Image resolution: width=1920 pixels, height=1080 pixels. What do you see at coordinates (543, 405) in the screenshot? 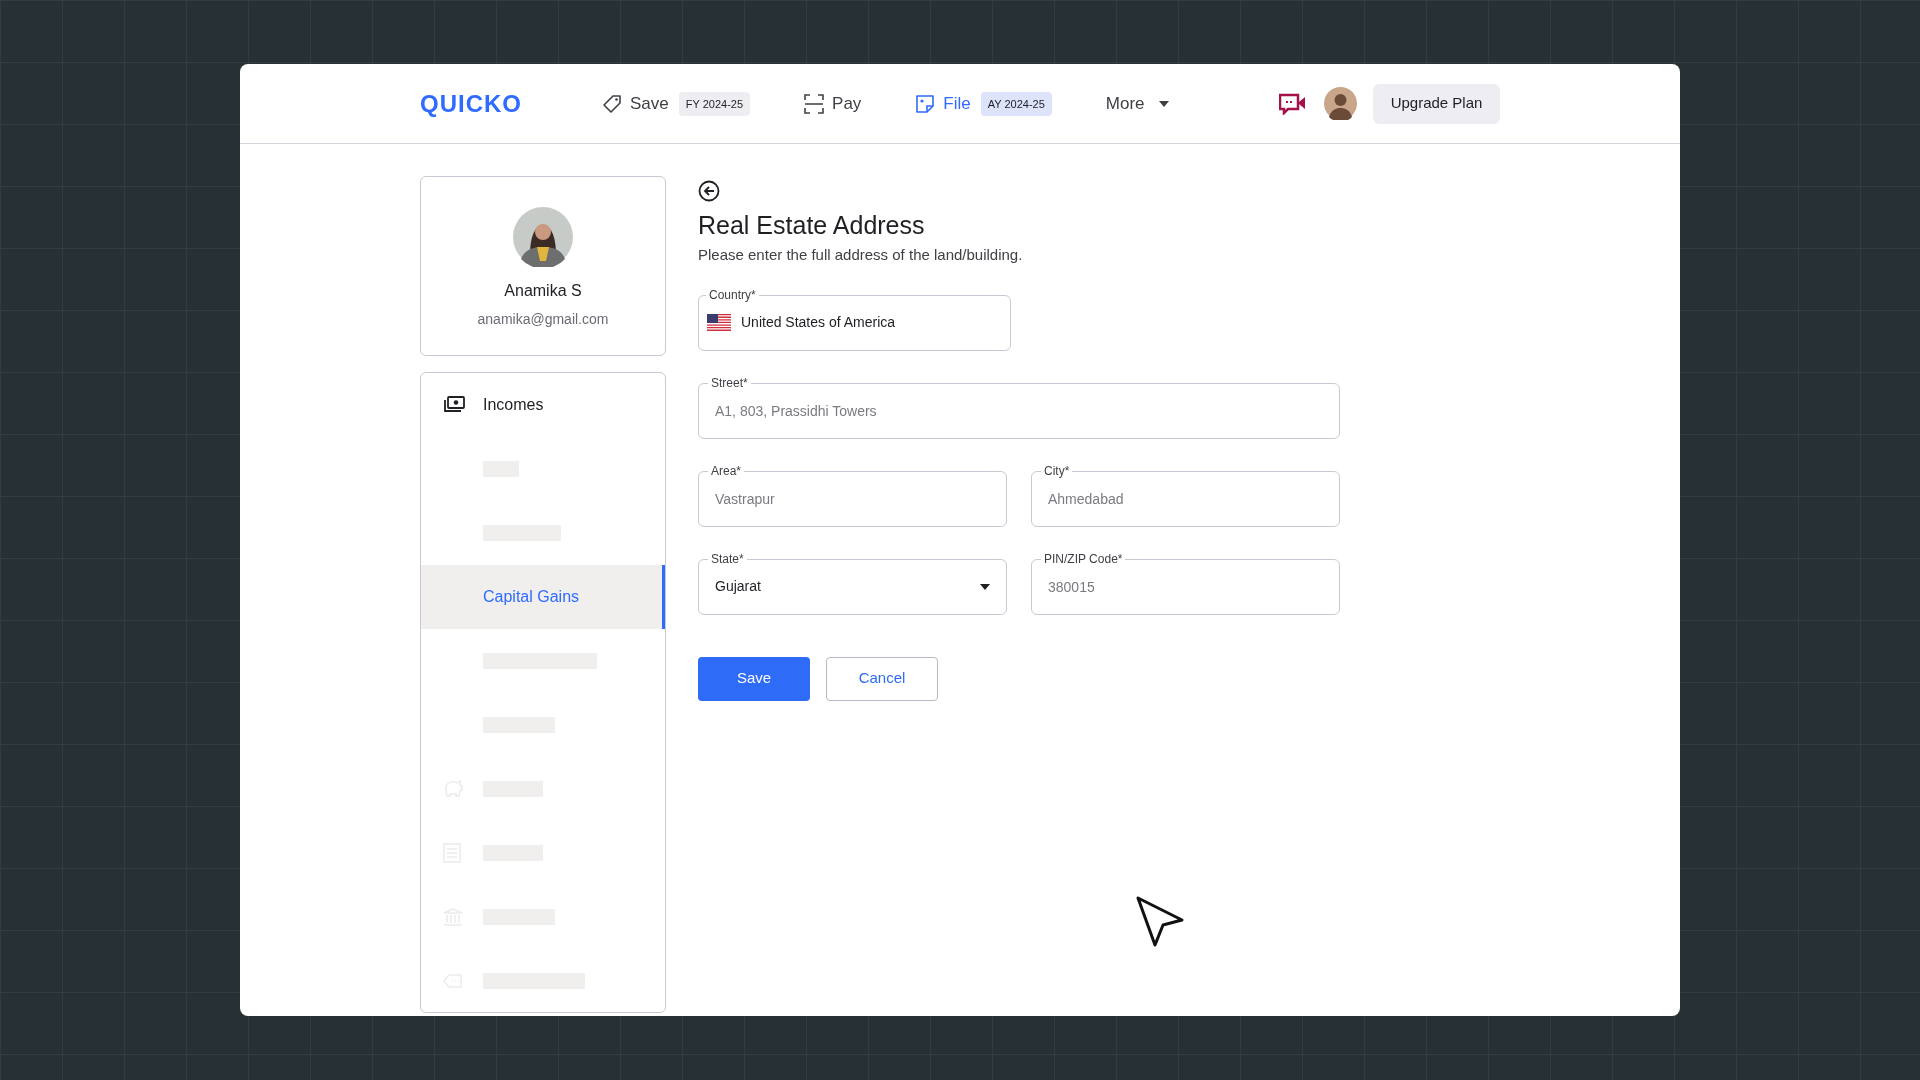
I see `sidebar-item: Incomes` at bounding box center [543, 405].